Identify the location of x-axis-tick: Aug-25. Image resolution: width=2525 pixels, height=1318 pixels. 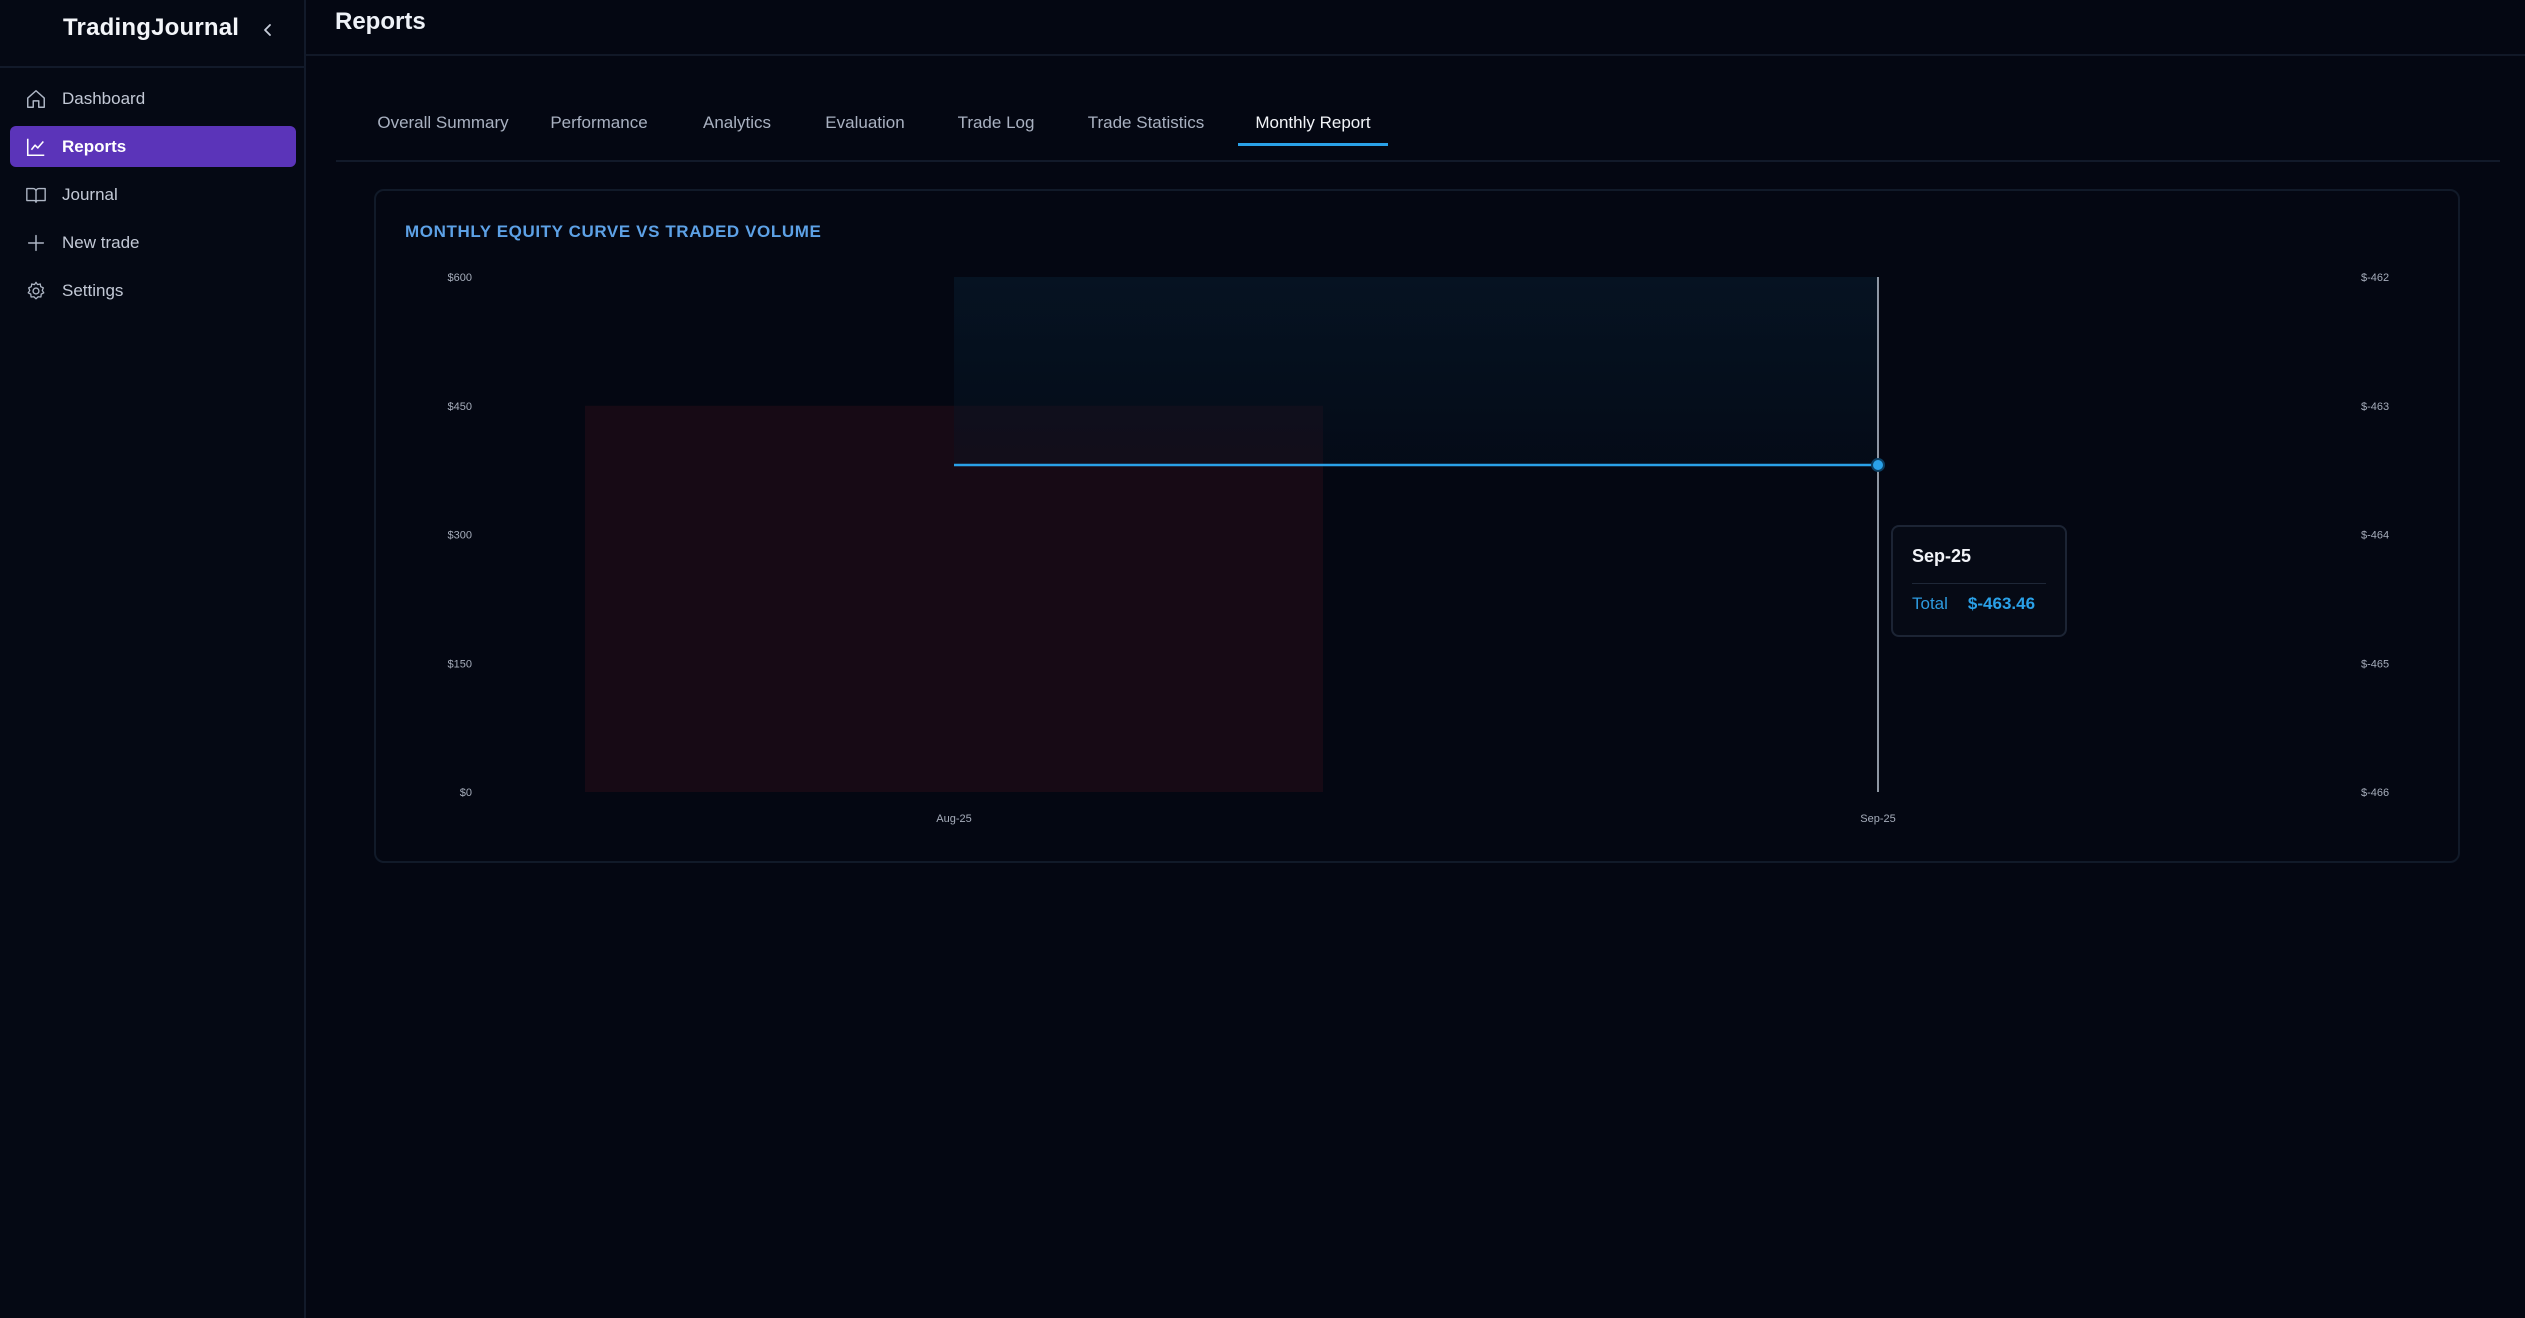
(953, 819).